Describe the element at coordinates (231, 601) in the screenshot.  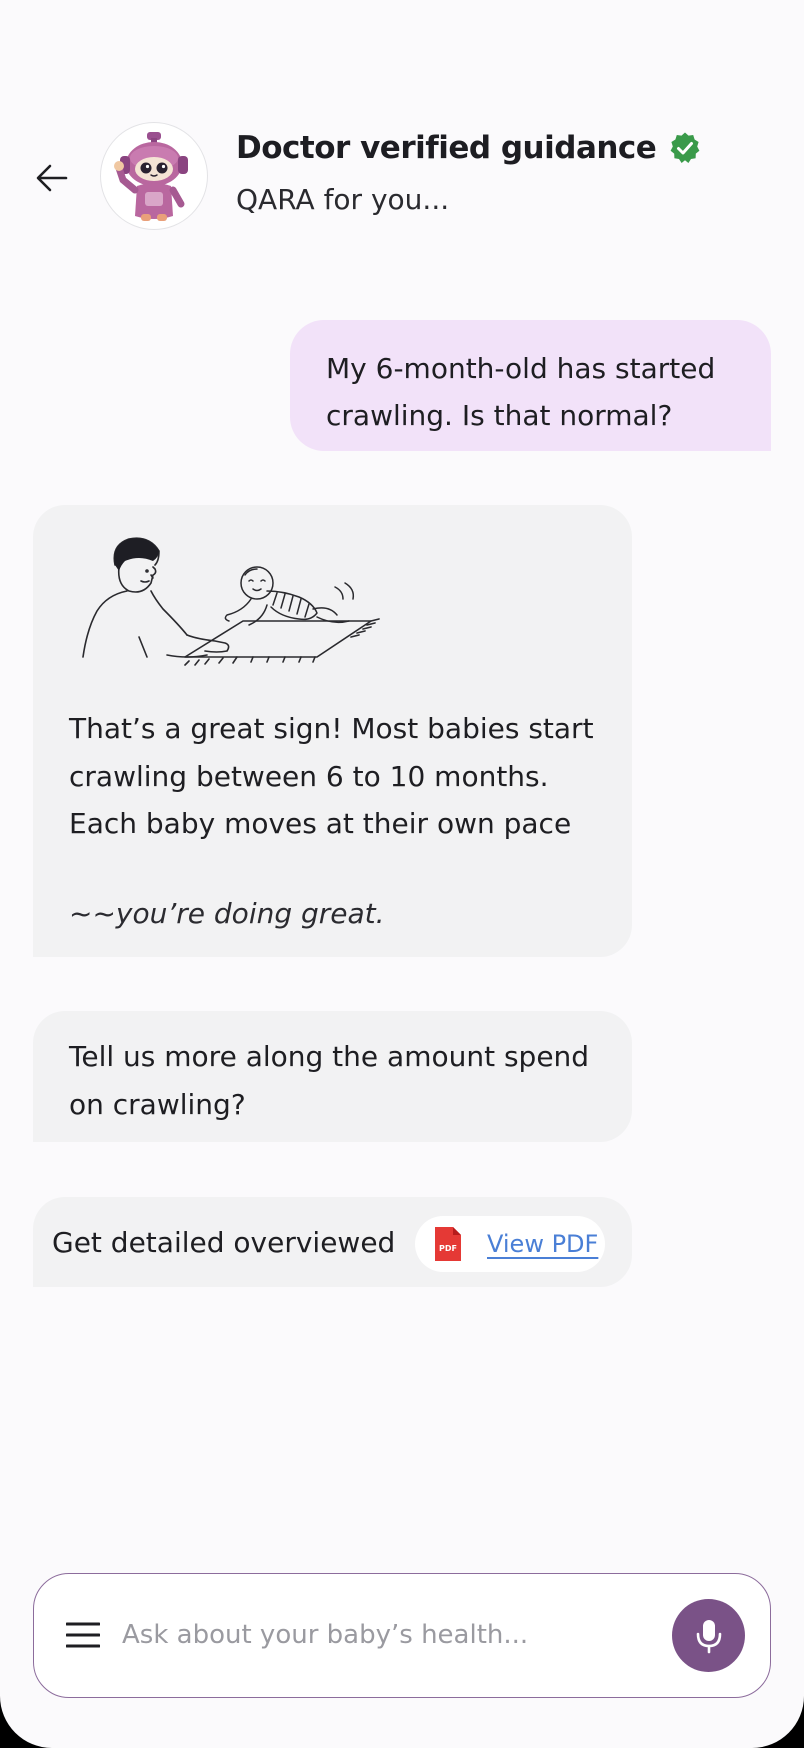
I see `parent-baby-illustration` at that location.